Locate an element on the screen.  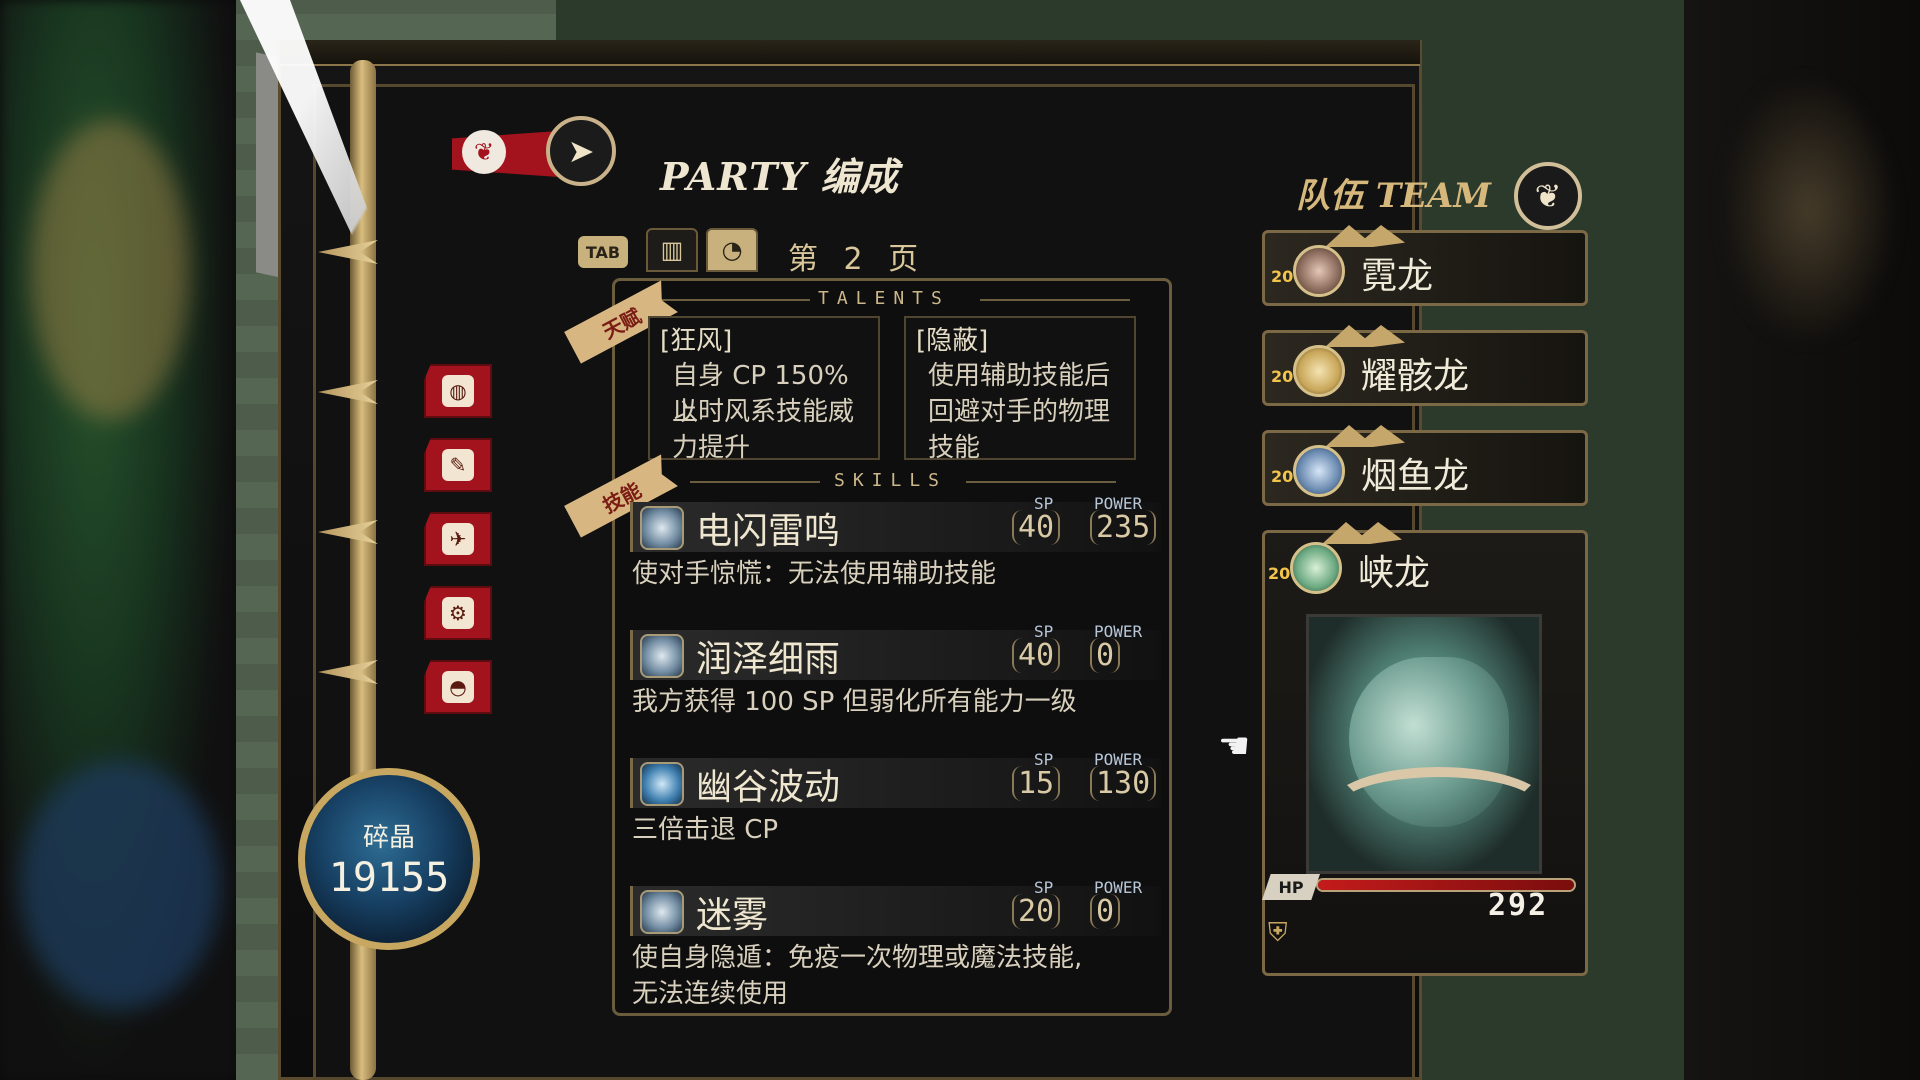
team-member-3: 20 烟鱼龙 is located at coordinates (1425, 465).